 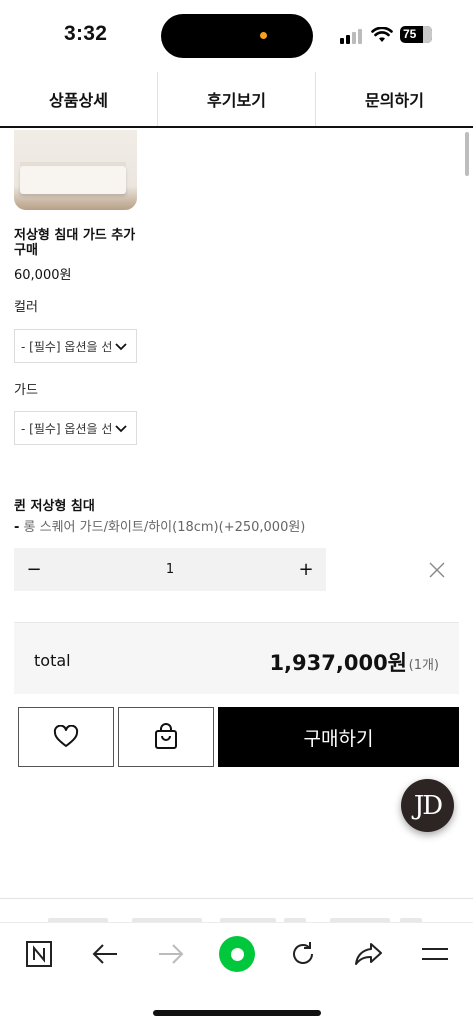 What do you see at coordinates (52, 660) in the screenshot?
I see `total-label: total` at bounding box center [52, 660].